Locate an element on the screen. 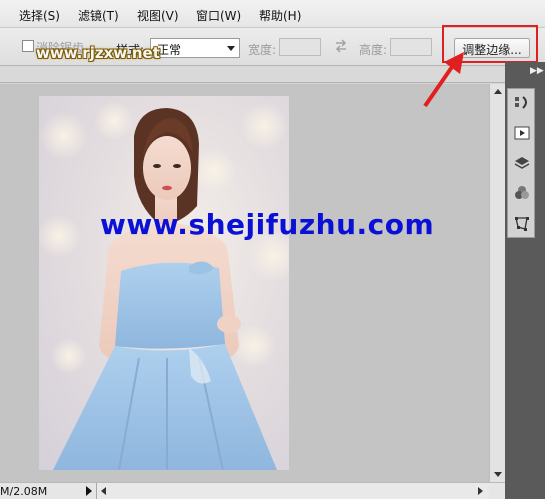  scroll-left-icon is located at coordinates (103, 491).